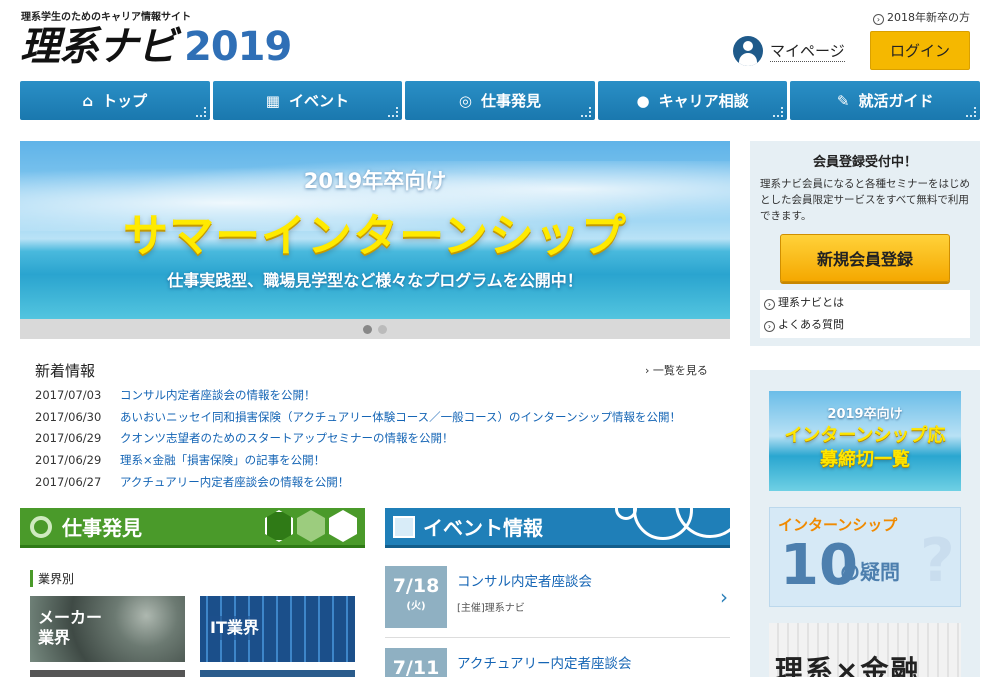  What do you see at coordinates (404, 526) in the screenshot?
I see `calendar-icon` at bounding box center [404, 526].